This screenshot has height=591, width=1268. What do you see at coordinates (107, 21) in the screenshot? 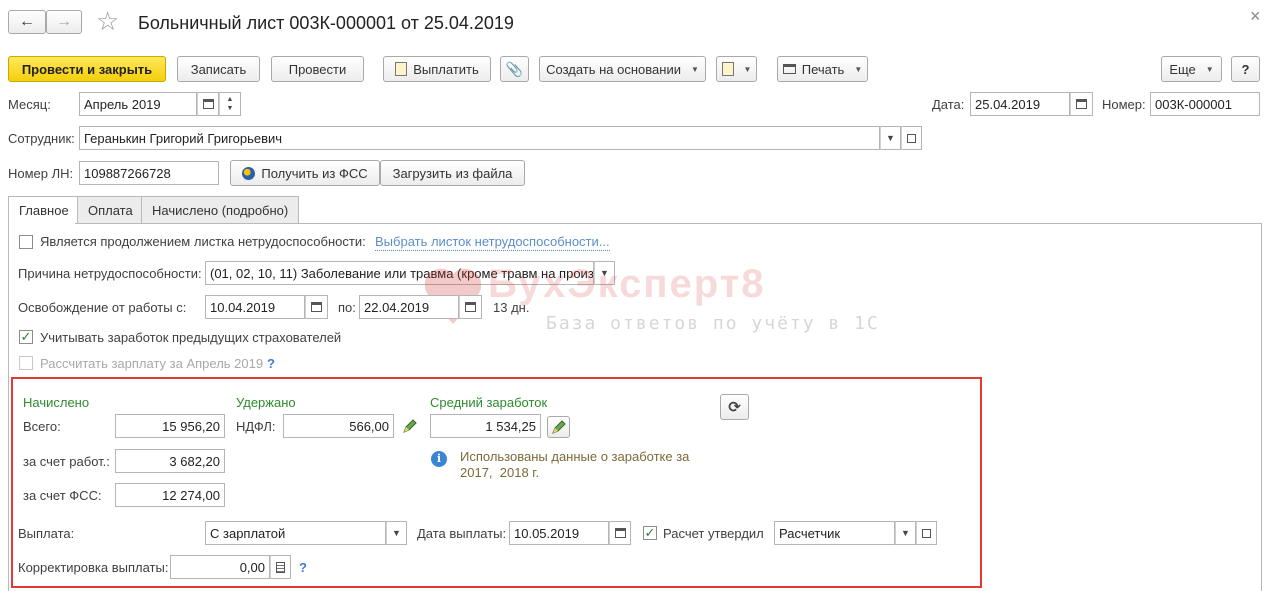
I see `favorite-star-icon: ☆` at bounding box center [107, 21].